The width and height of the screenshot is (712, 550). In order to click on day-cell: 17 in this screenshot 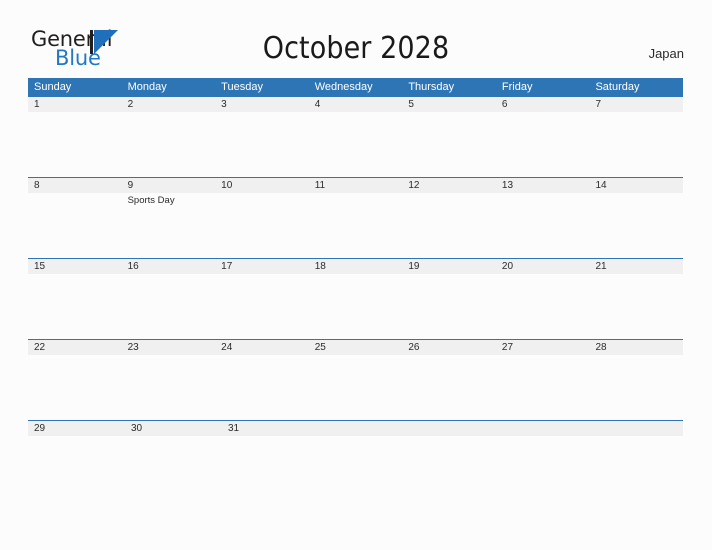, I will do `click(262, 266)`.